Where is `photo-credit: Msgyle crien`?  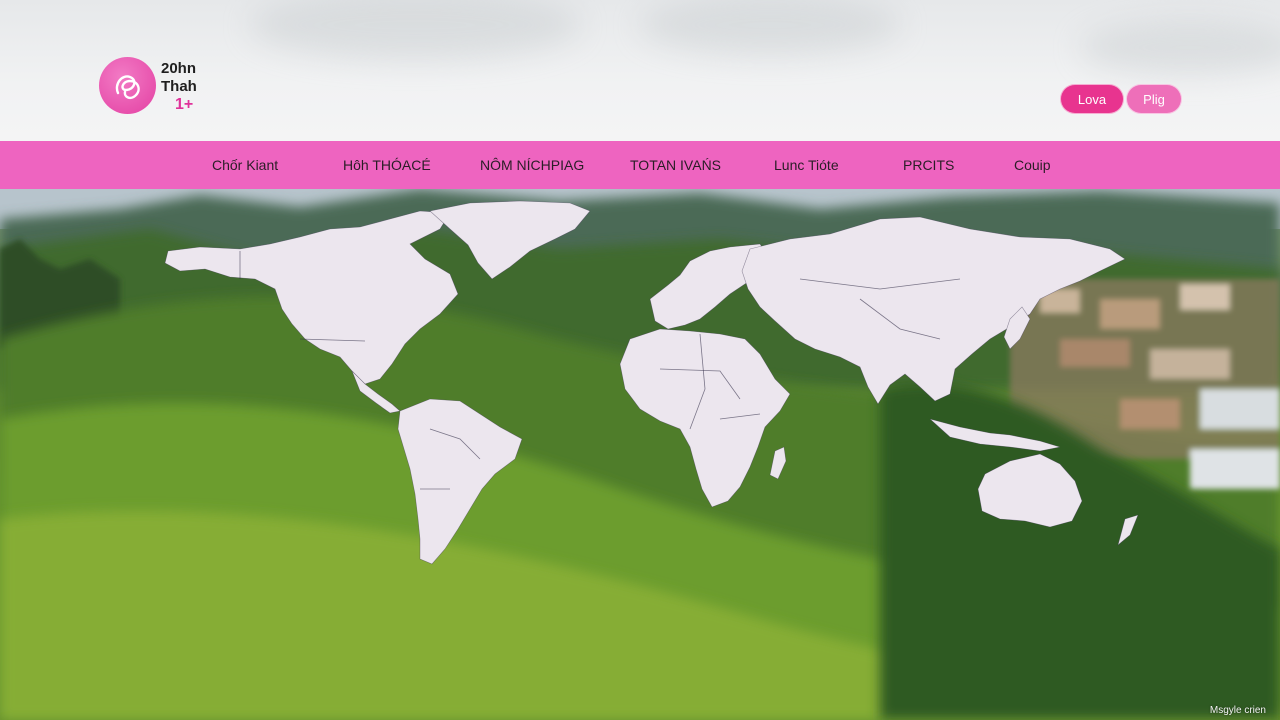
photo-credit: Msgyle crien is located at coordinates (1237, 710).